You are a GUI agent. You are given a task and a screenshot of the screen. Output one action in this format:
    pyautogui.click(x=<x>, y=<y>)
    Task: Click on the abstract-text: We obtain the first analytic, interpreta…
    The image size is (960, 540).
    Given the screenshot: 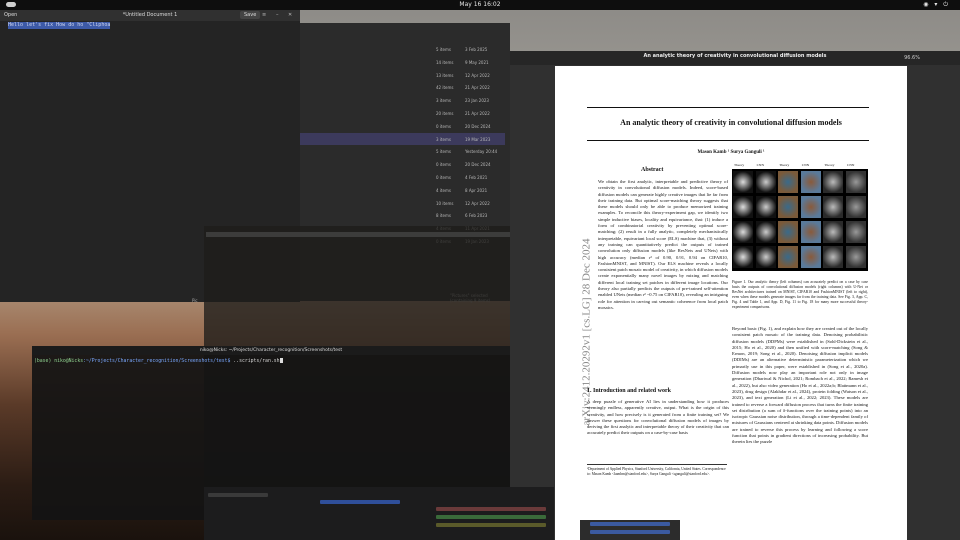 What is the action you would take?
    pyautogui.click(x=663, y=244)
    